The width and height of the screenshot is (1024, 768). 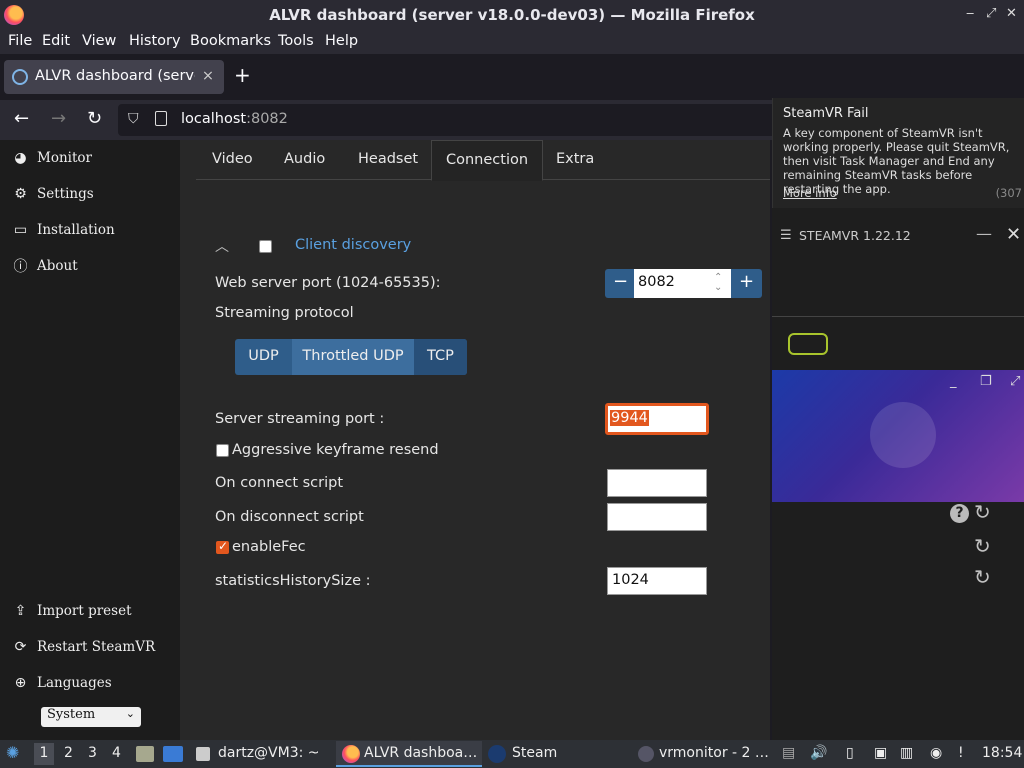 I want to click on sidebar-item-restart-steamvr: ⟳ Restart SteamVR, so click(x=84, y=646).